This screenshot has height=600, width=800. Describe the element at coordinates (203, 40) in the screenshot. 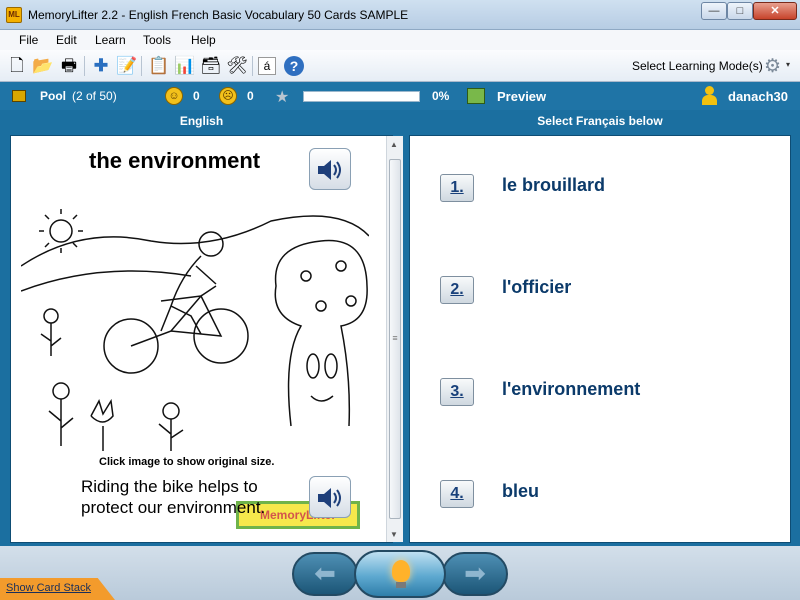

I see `menu-help: Help` at that location.